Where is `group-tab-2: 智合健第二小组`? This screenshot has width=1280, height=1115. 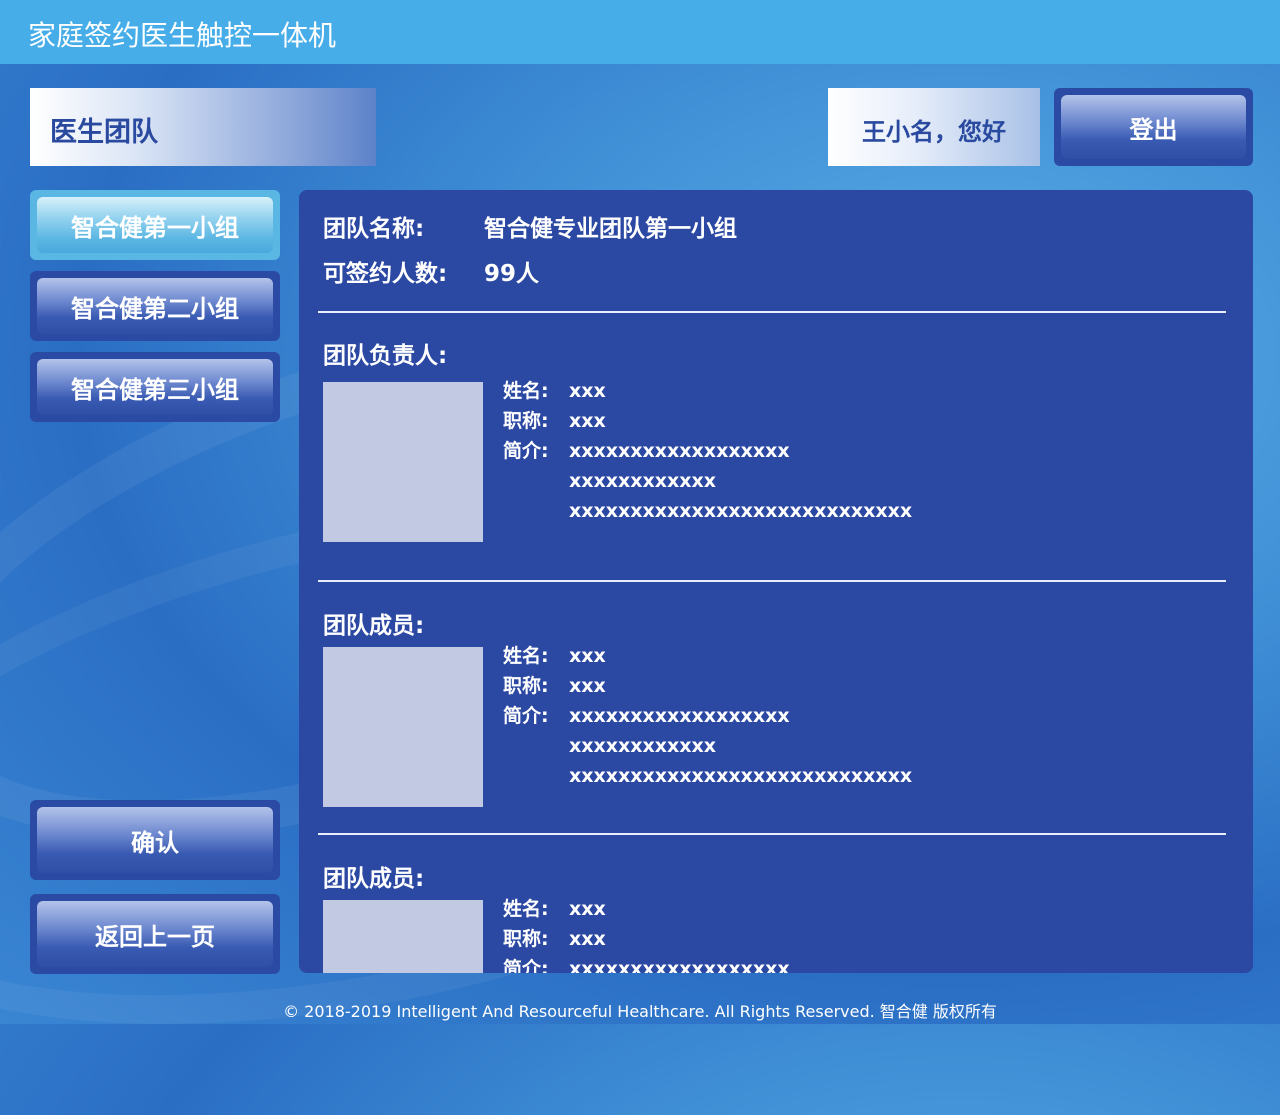
group-tab-2: 智合健第二小组 is located at coordinates (155, 306).